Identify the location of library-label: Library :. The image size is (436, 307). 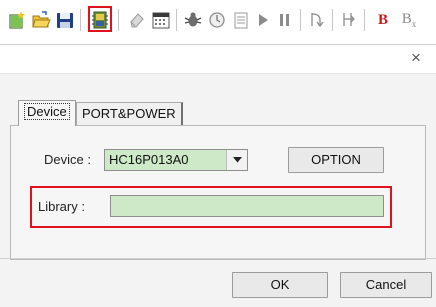
(61, 206).